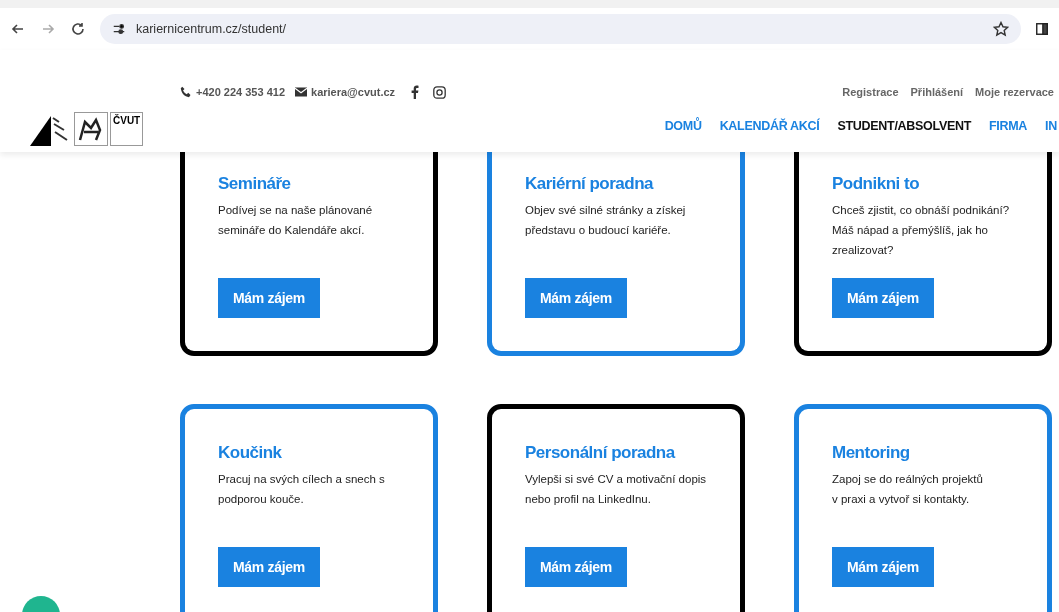 Image resolution: width=1059 pixels, height=612 pixels. Describe the element at coordinates (590, 184) in the screenshot. I see `card-title: Kariérní poradna` at that location.